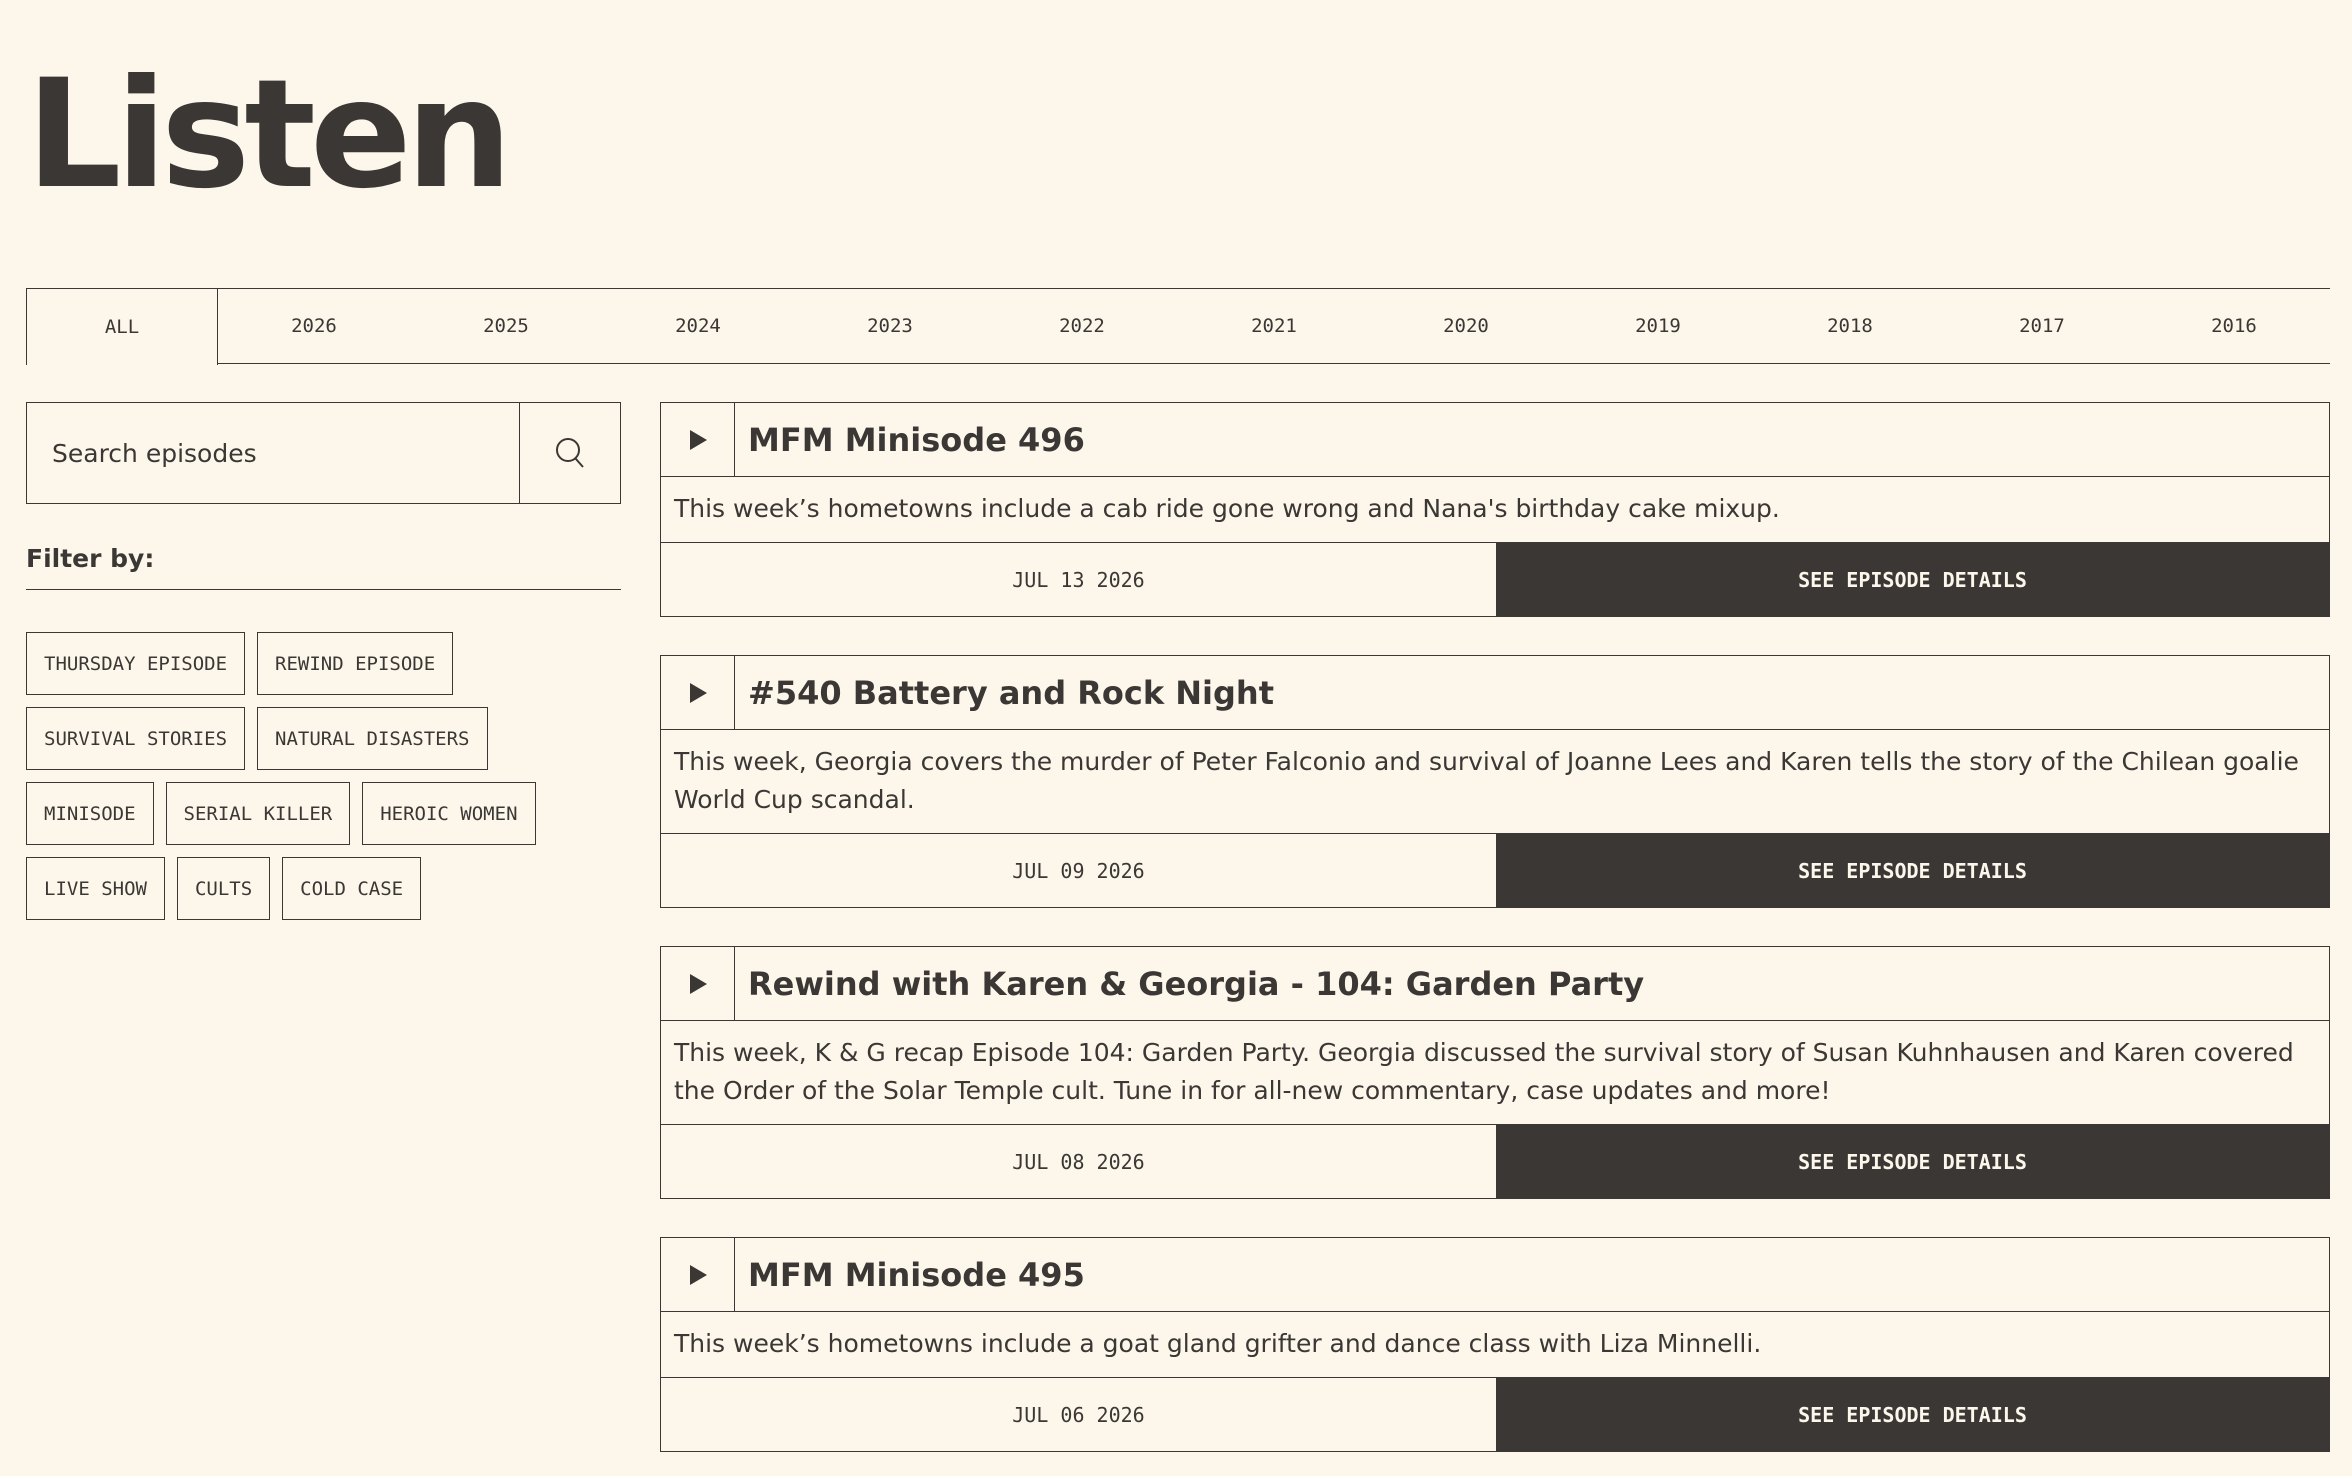  I want to click on tab-2019: 2019, so click(1658, 326).